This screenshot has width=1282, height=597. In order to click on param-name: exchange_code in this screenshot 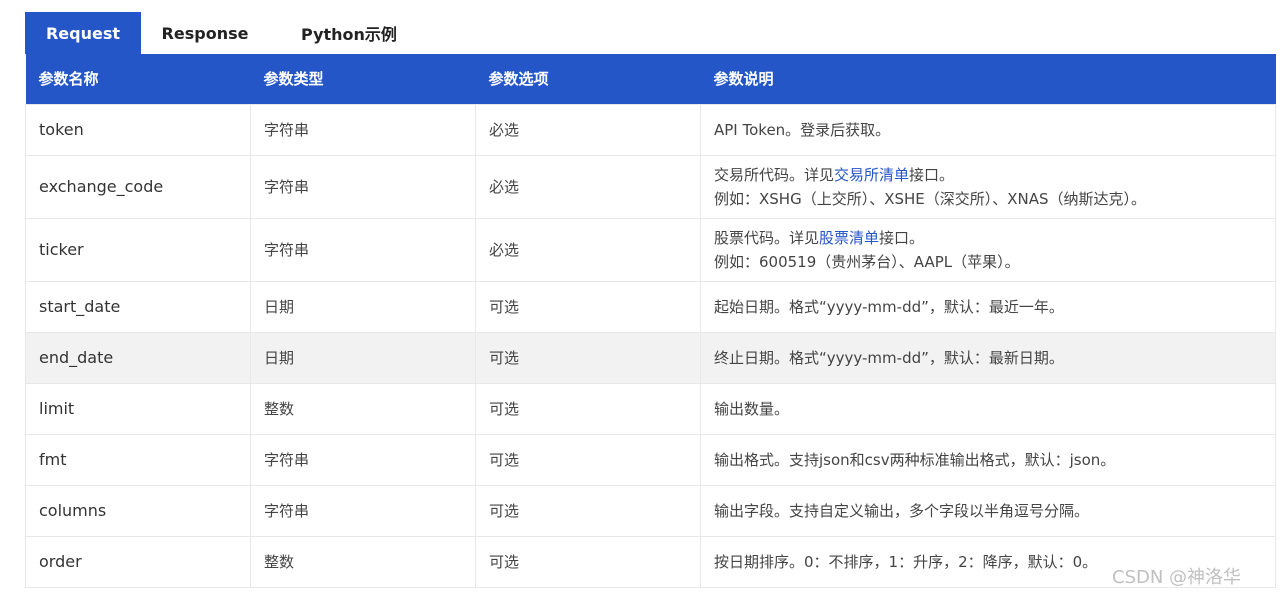, I will do `click(138, 186)`.